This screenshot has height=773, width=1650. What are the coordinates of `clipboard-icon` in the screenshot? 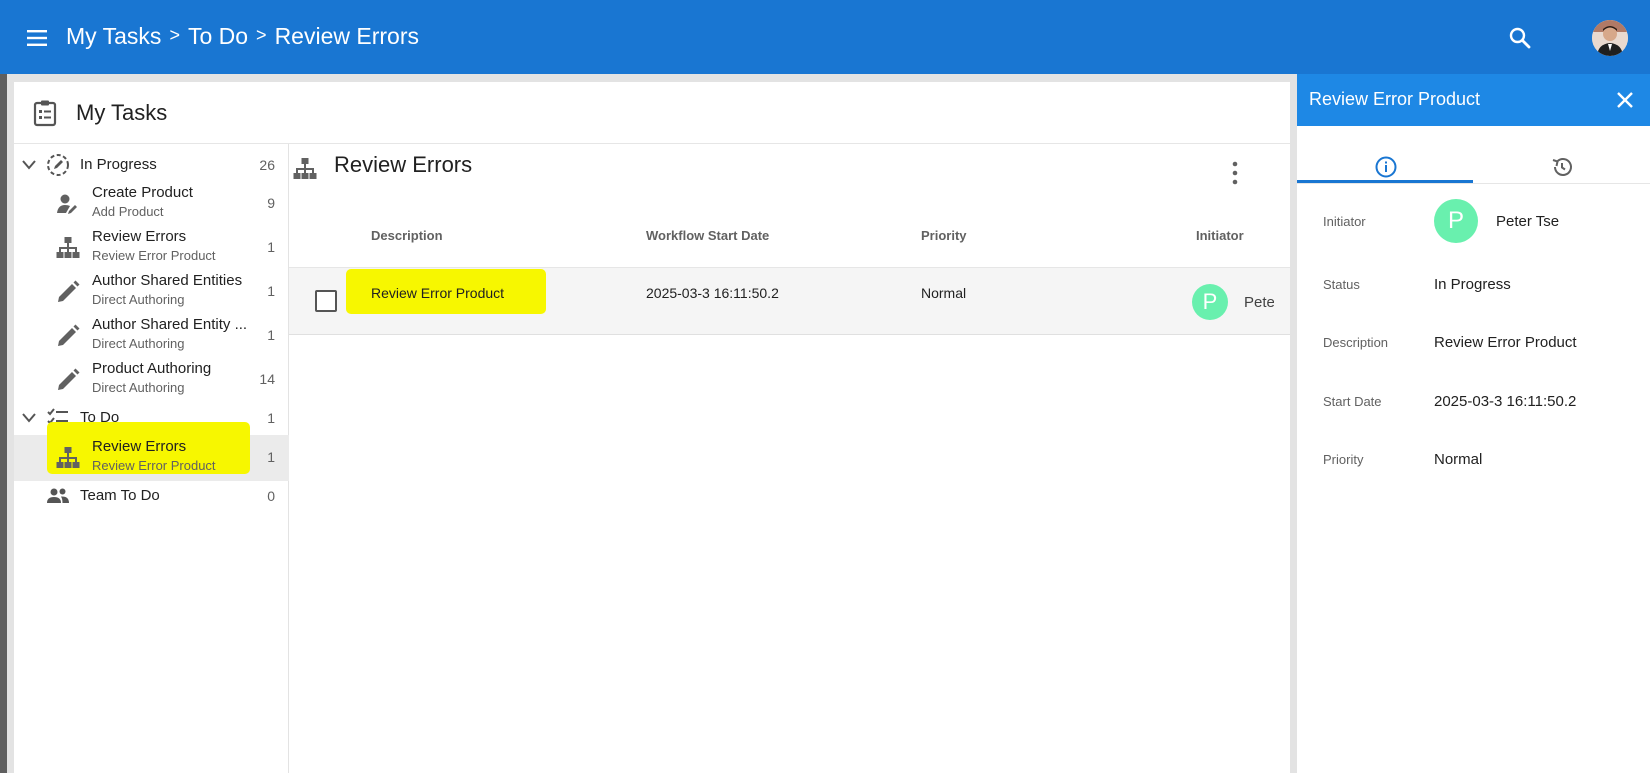 It's located at (45, 113).